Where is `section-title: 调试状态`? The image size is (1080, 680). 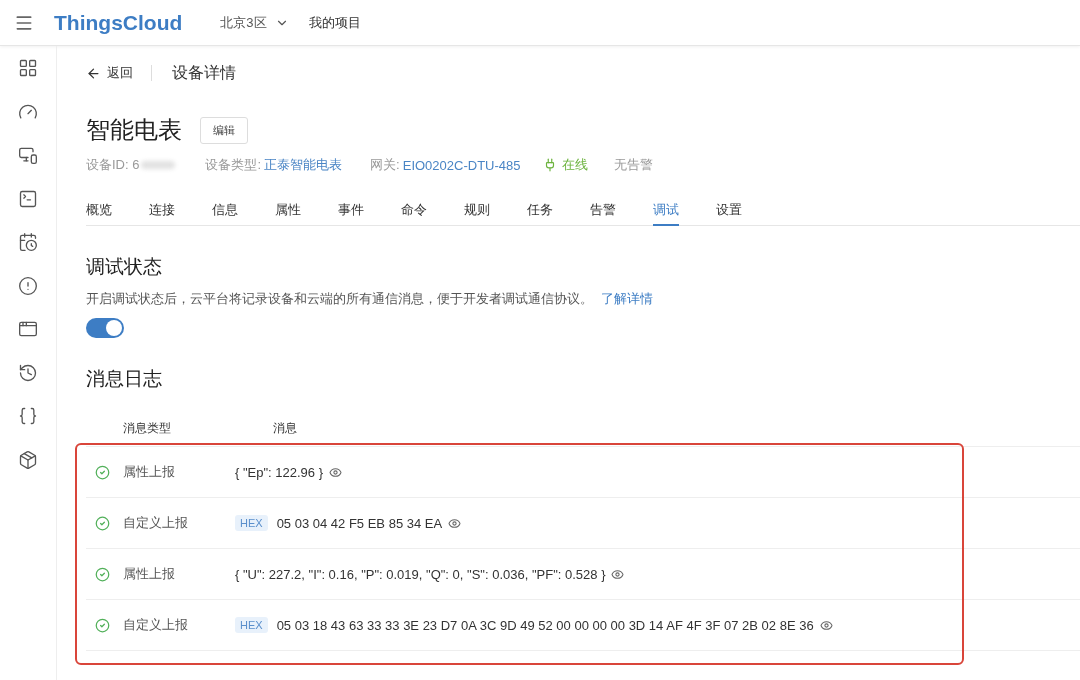 section-title: 调试状态 is located at coordinates (124, 267).